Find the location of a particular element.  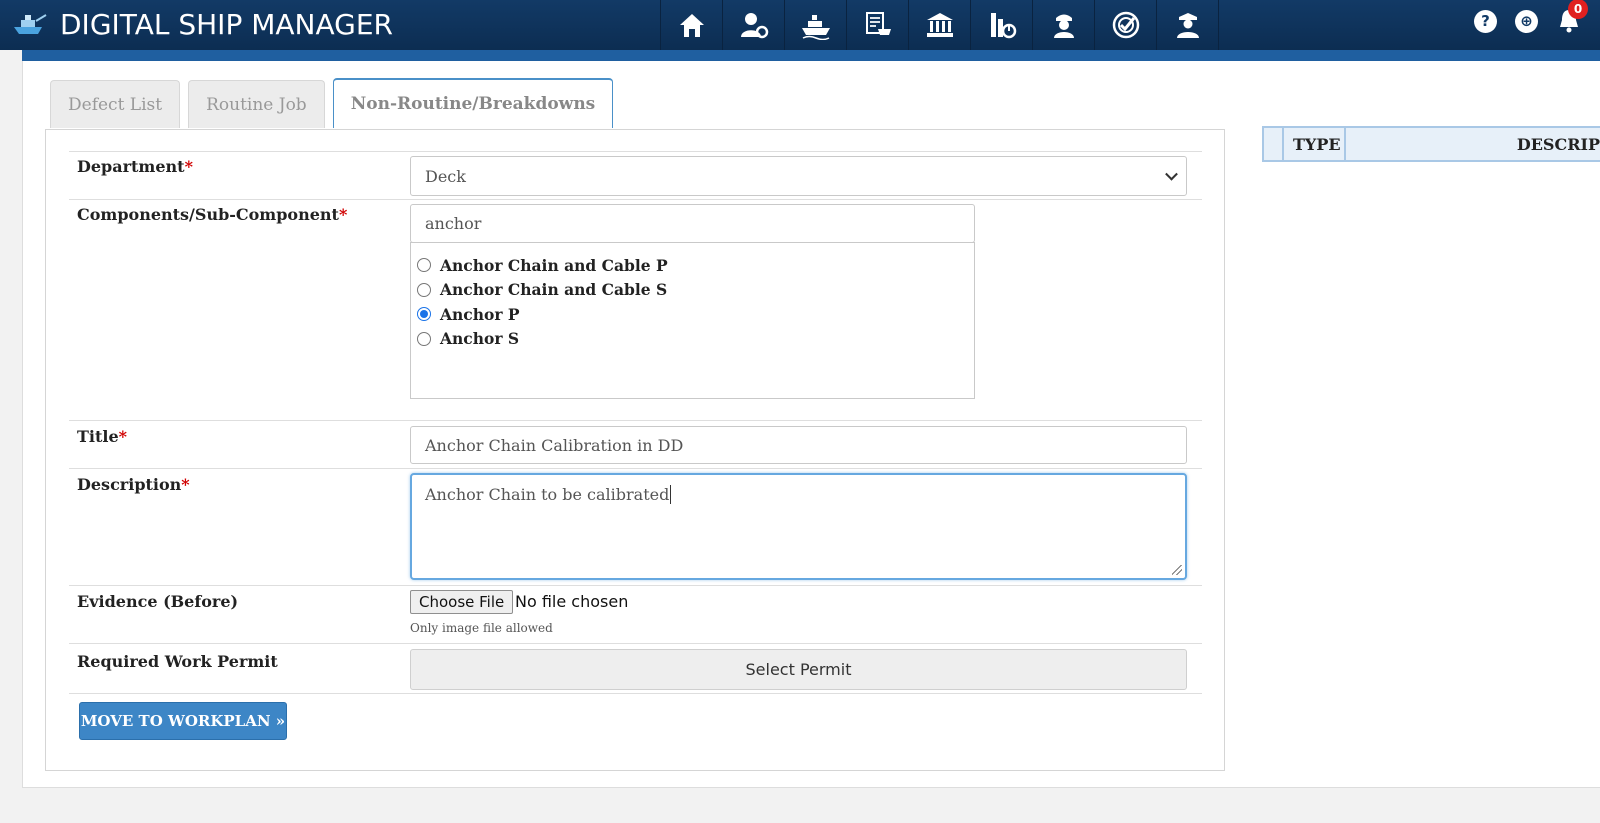

department-select: Deck is located at coordinates (798, 176).